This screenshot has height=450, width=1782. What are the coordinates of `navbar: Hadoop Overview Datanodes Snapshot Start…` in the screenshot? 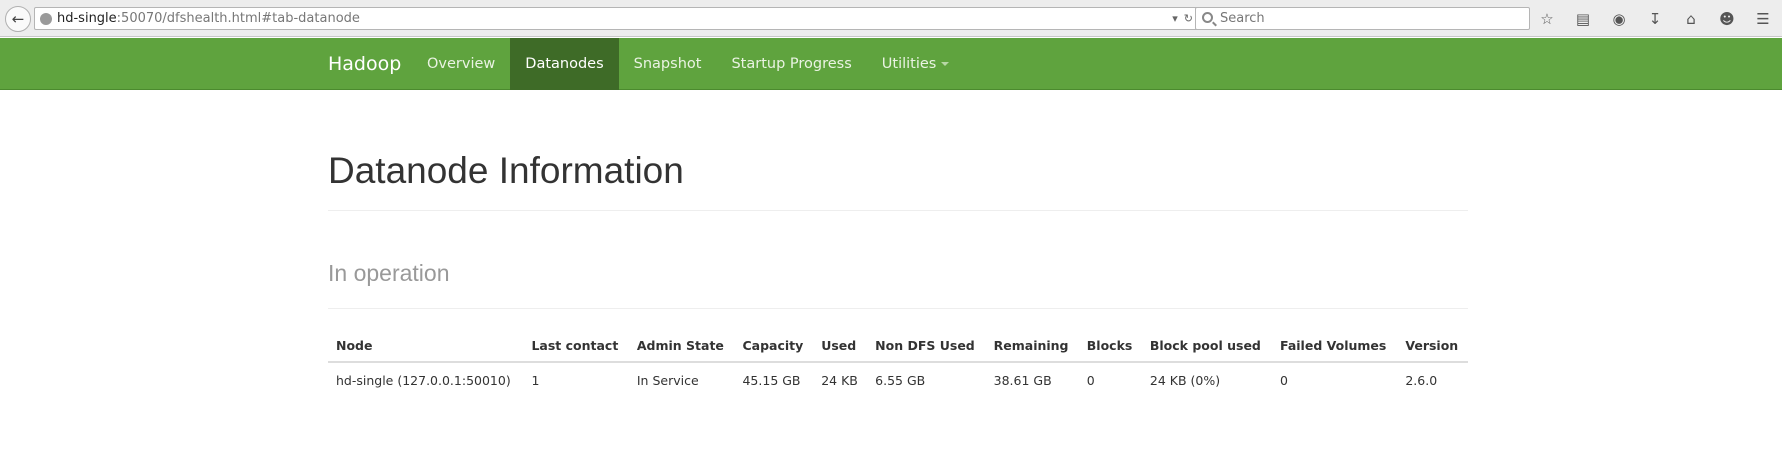 It's located at (891, 64).